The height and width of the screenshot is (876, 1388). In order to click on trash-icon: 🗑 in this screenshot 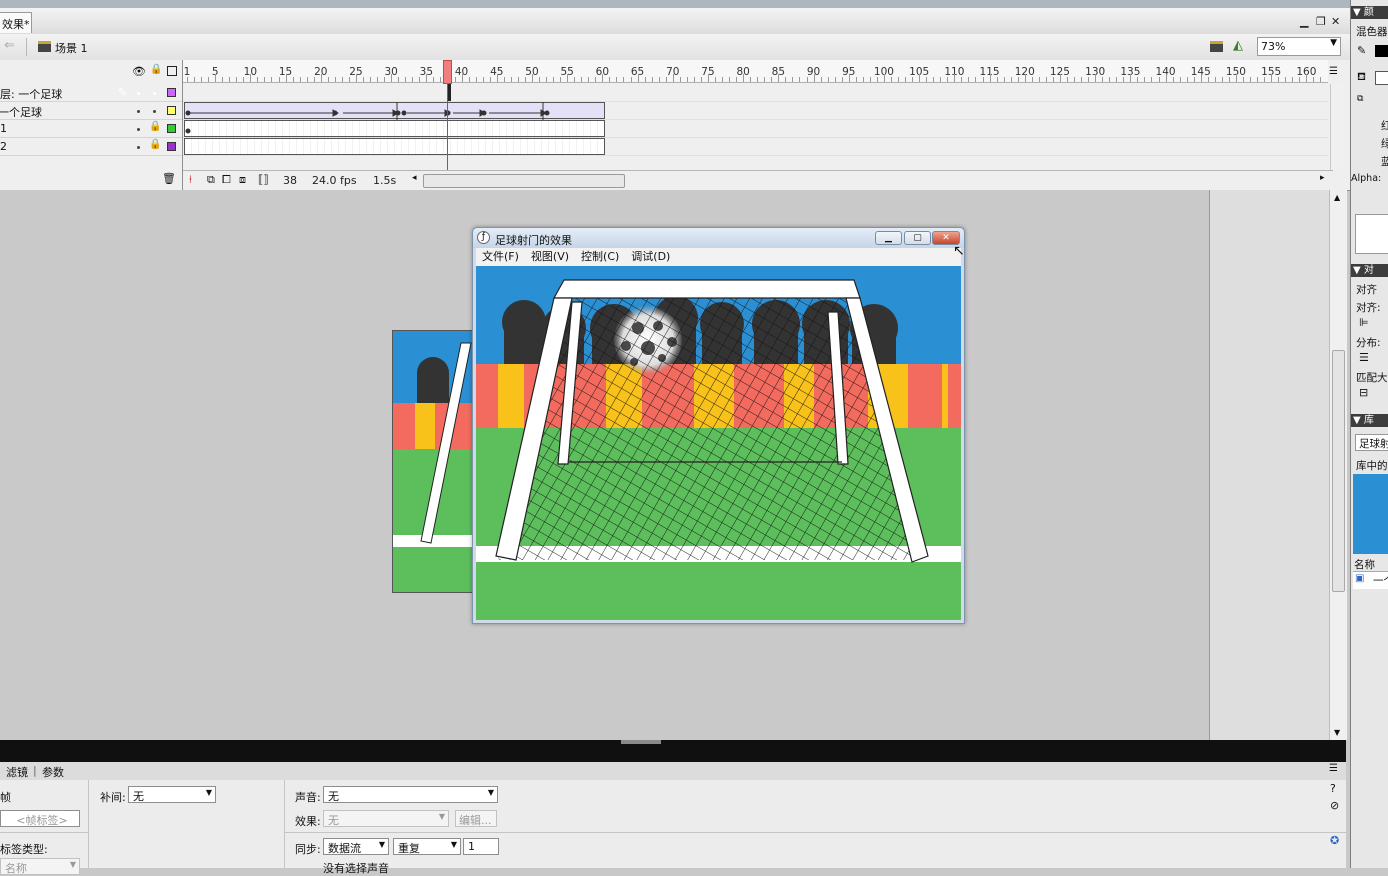, I will do `click(169, 178)`.